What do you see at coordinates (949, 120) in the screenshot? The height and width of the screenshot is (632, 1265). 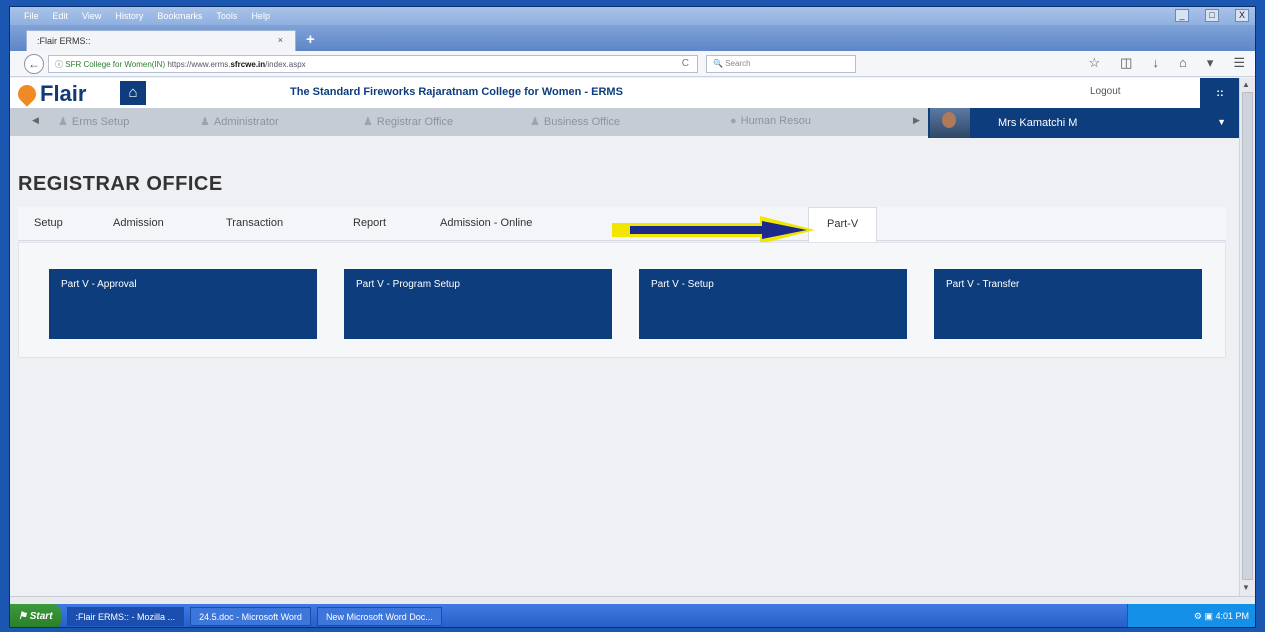 I see `avatar-face` at bounding box center [949, 120].